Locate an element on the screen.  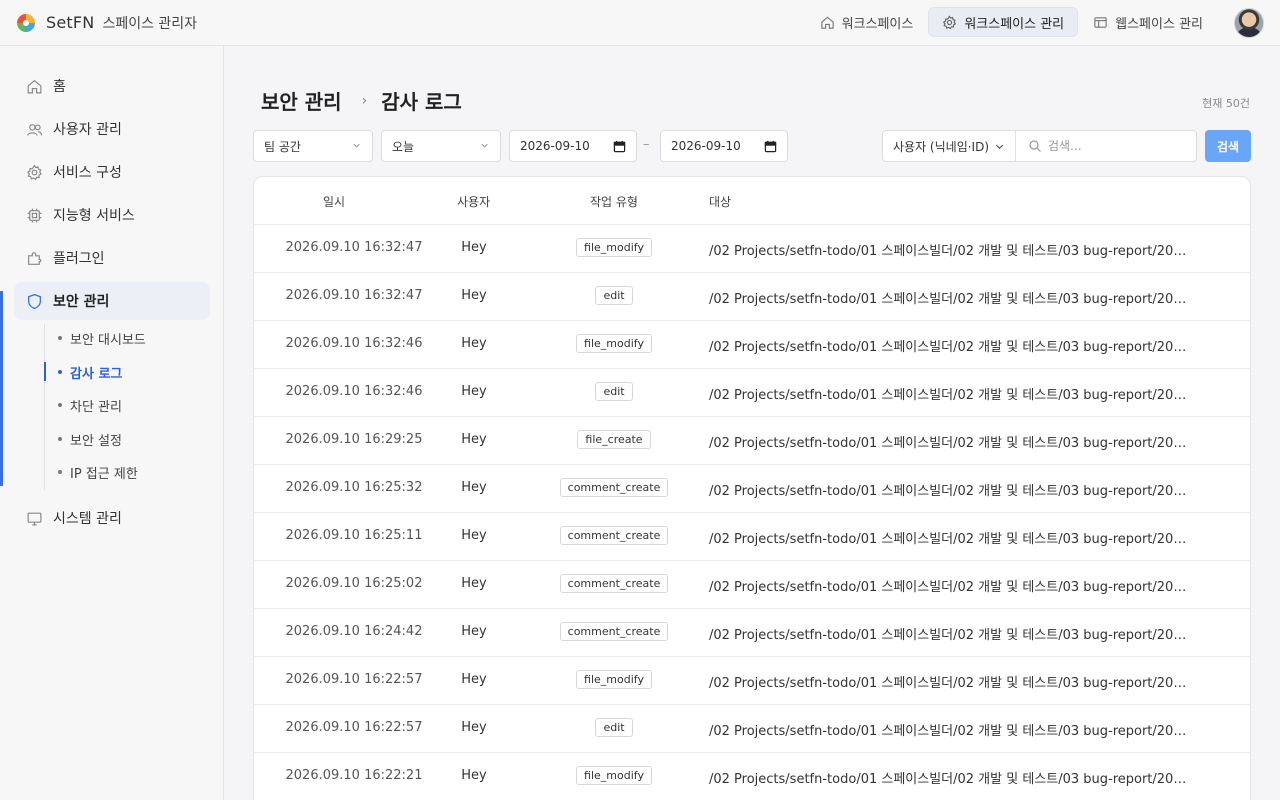
topnav-workspace-admin: 워크스페이스 관리 is located at coordinates (1003, 22).